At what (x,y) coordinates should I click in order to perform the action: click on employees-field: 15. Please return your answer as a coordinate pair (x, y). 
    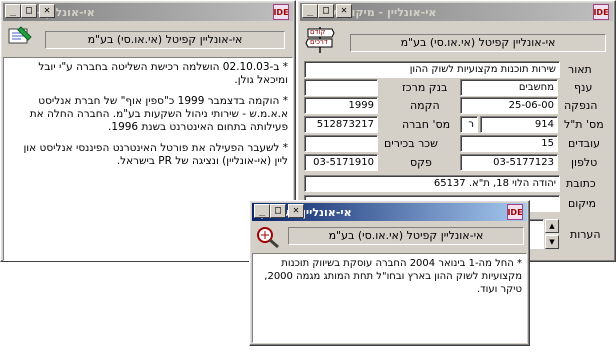
    Looking at the image, I should click on (509, 143).